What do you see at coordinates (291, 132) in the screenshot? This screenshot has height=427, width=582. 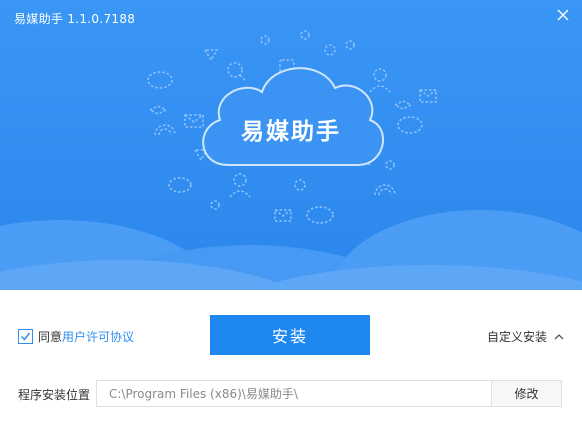 I see `logo-text: 易媒助手` at bounding box center [291, 132].